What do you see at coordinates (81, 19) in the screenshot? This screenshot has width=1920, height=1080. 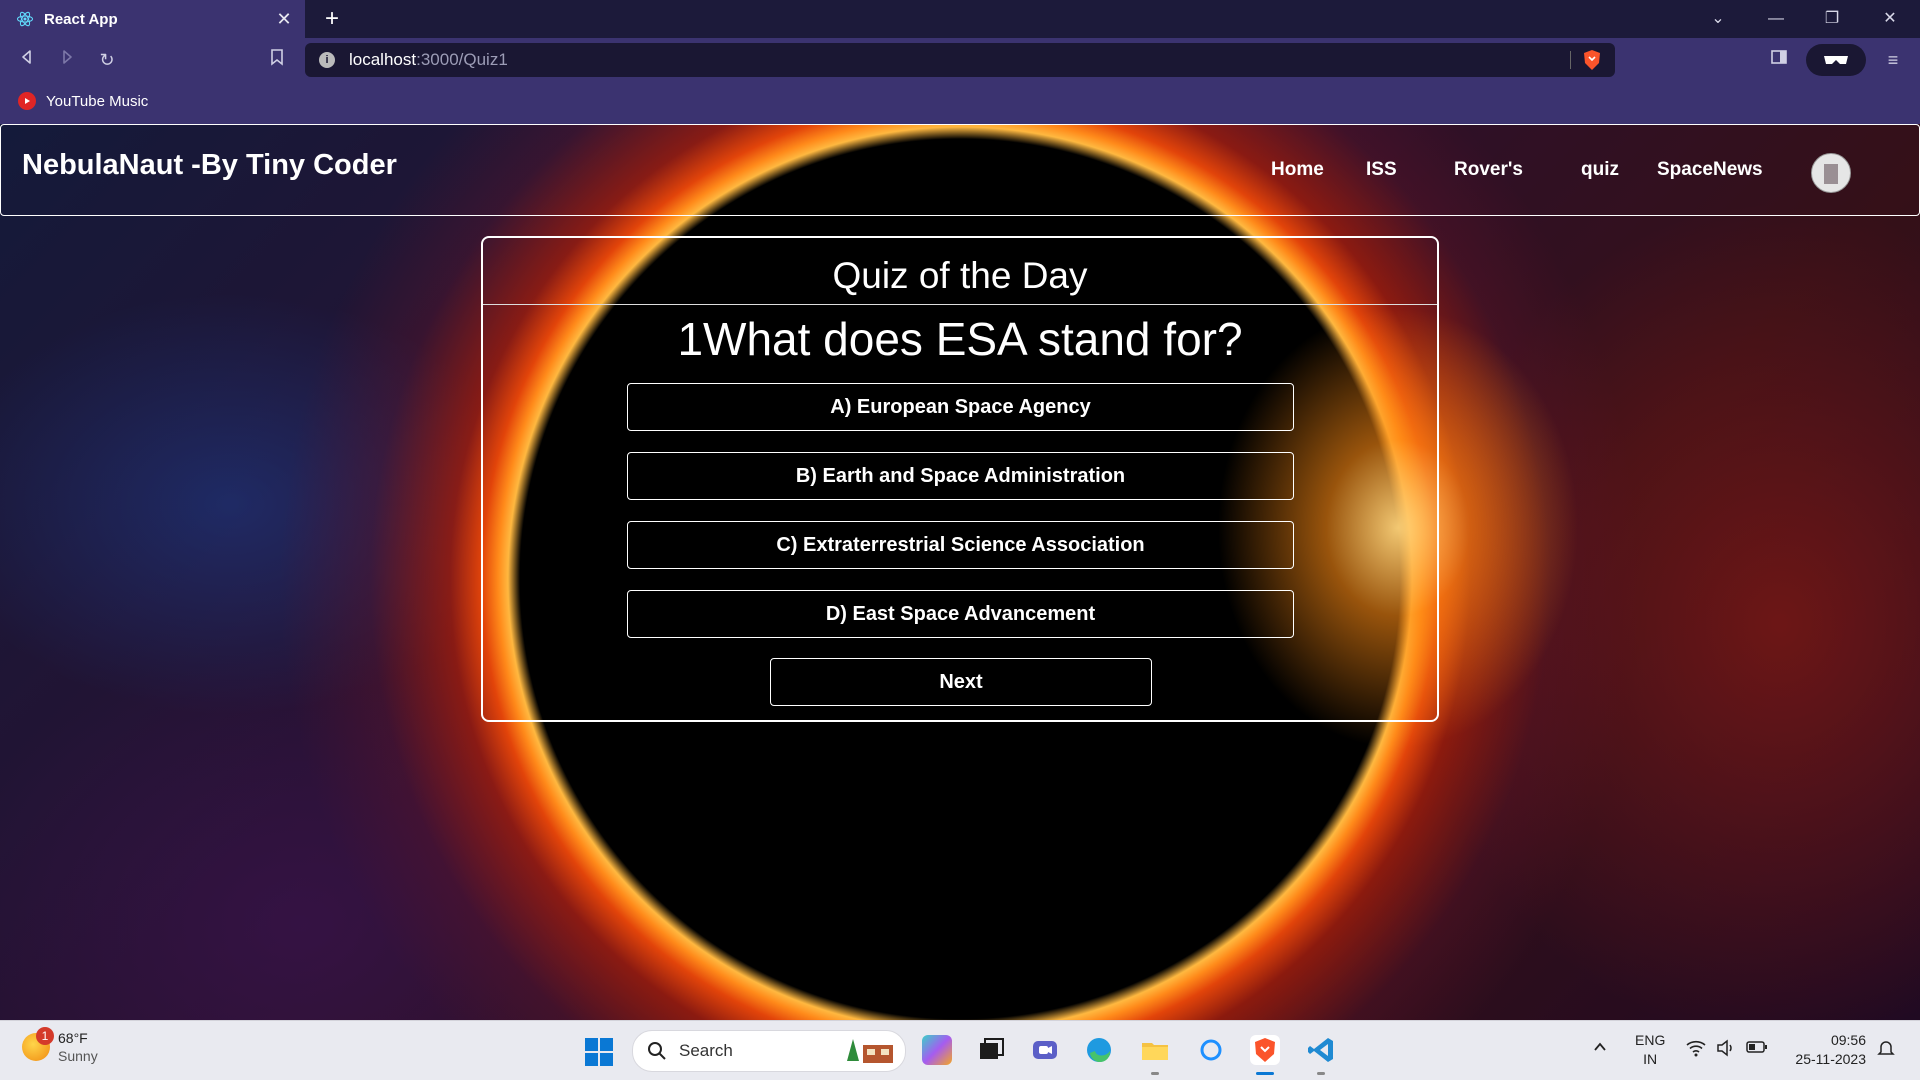 I see `tab-title: React App` at bounding box center [81, 19].